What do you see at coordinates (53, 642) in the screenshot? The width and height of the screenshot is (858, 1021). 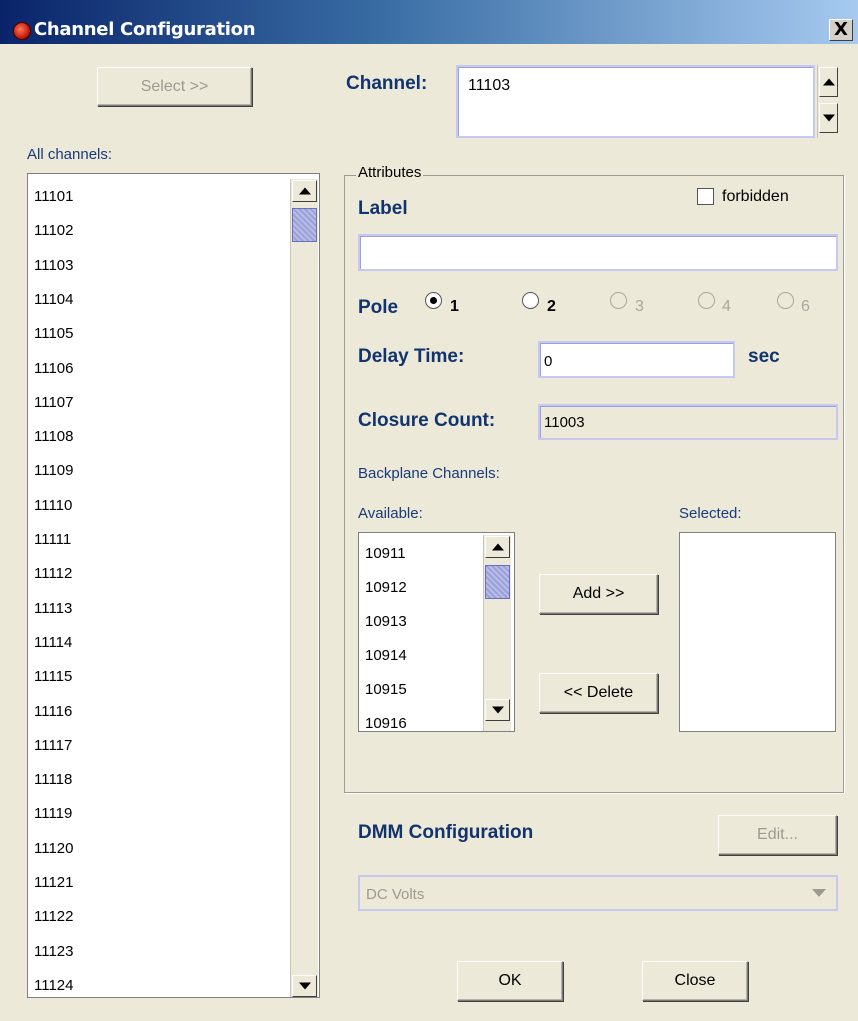 I see `list-item: 11114` at bounding box center [53, 642].